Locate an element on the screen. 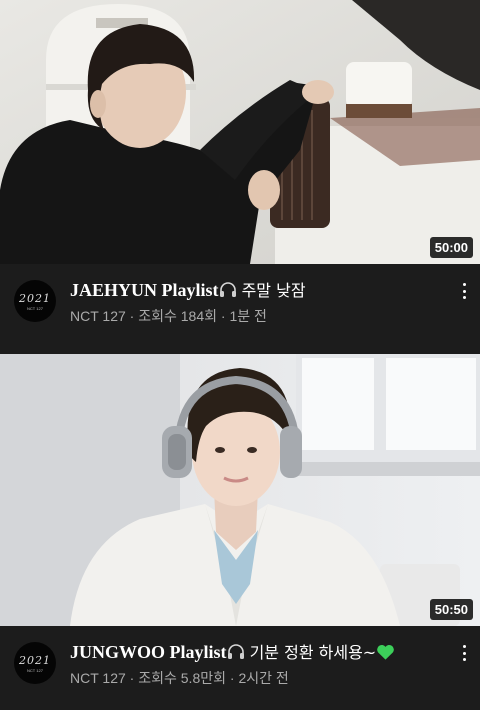  view-count: 조회수 184회 is located at coordinates (178, 316).